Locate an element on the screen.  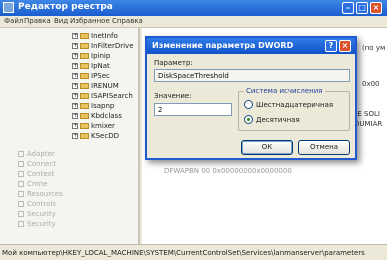
decimal-radio-label: Десятичная is located at coordinates (278, 120).